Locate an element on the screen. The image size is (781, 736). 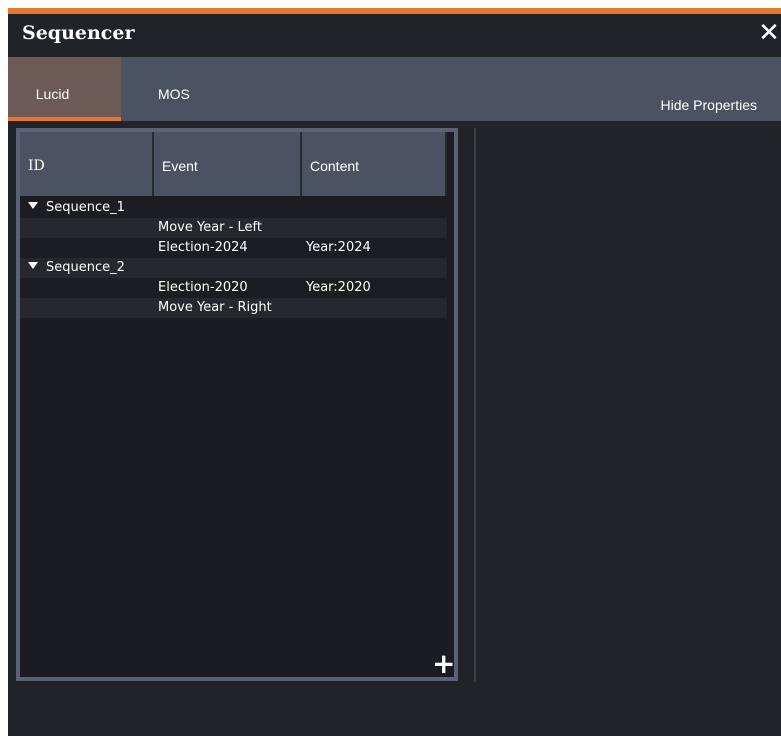
table-row: Move Year - Left is located at coordinates (233, 228).